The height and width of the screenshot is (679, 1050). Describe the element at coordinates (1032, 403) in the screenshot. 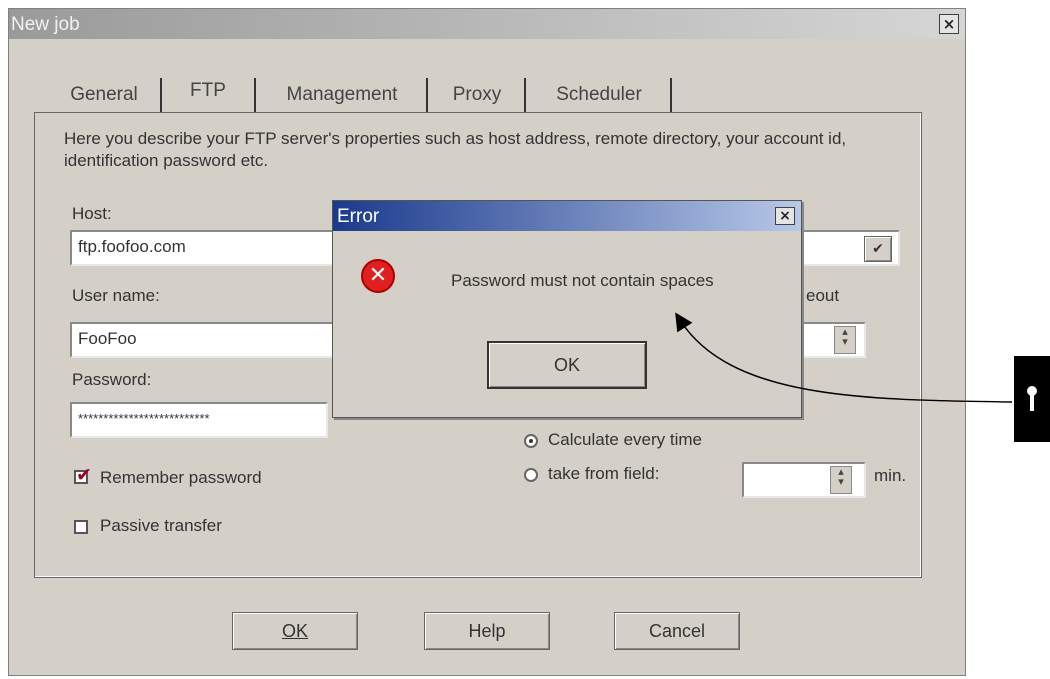

I see `keyhole-icon-stem` at that location.